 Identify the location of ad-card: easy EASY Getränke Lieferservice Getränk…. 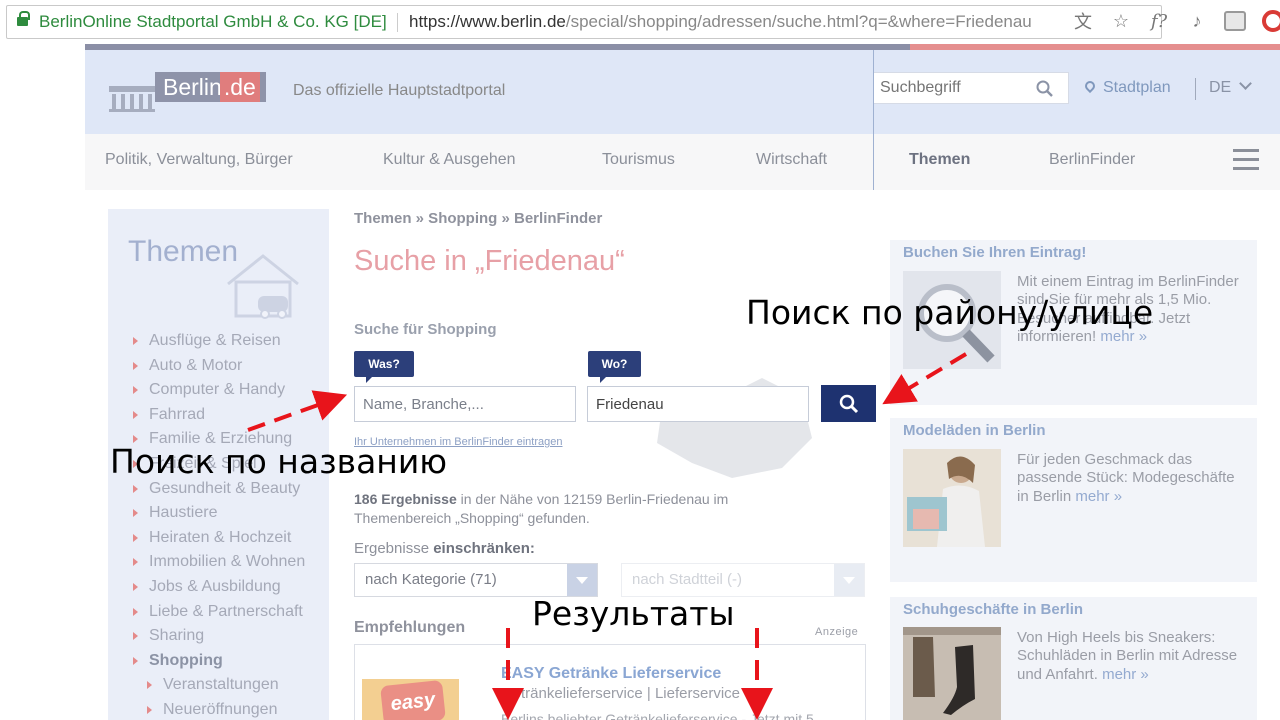
(610, 682).